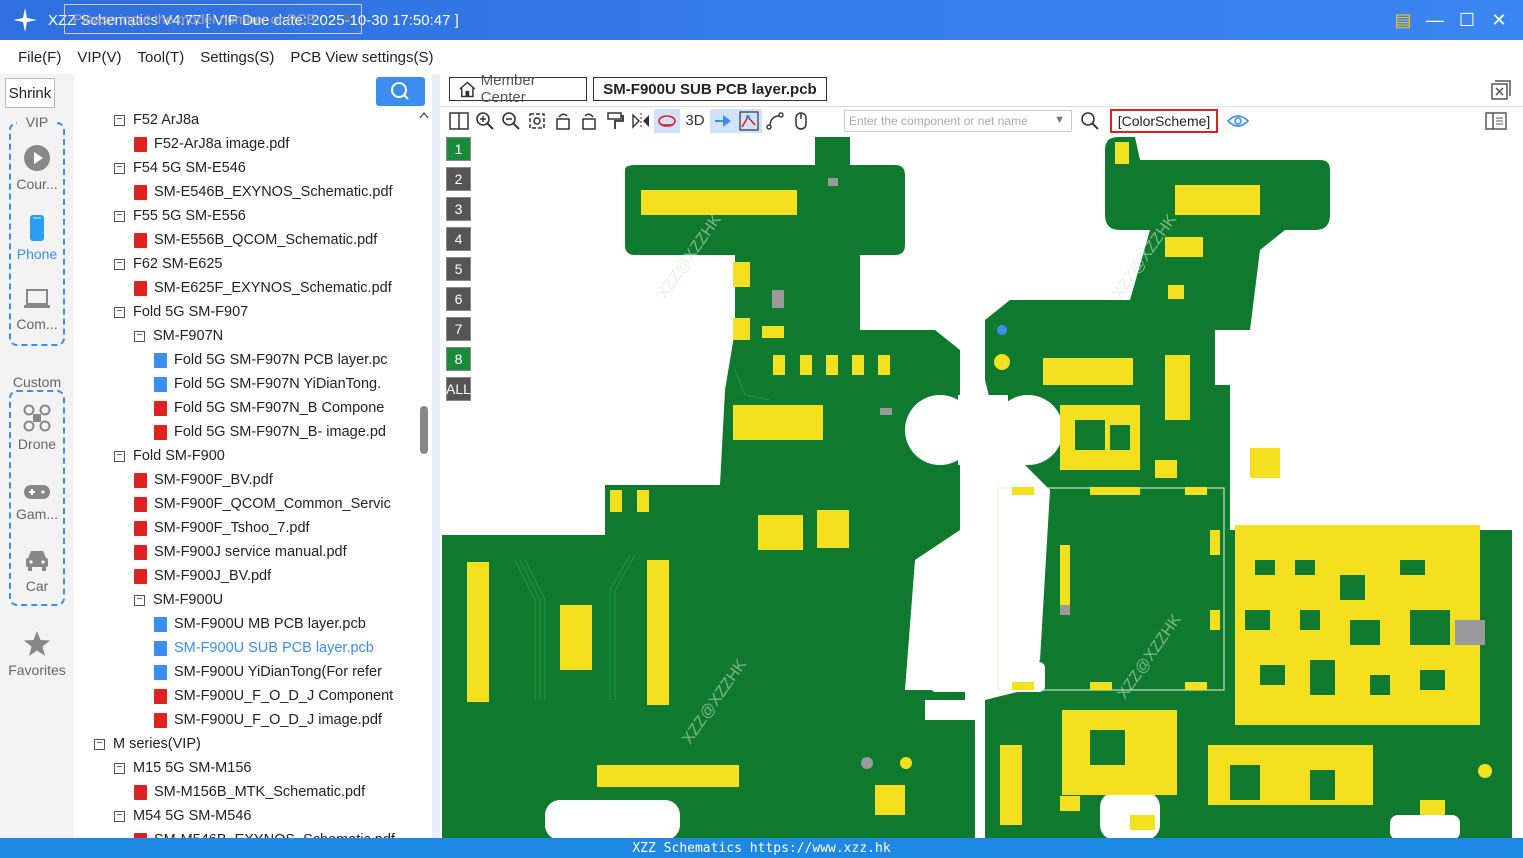 This screenshot has width=1523, height=858. What do you see at coordinates (361, 57) in the screenshot?
I see `menu-pcb-view-settings: PCB View settings(S)` at bounding box center [361, 57].